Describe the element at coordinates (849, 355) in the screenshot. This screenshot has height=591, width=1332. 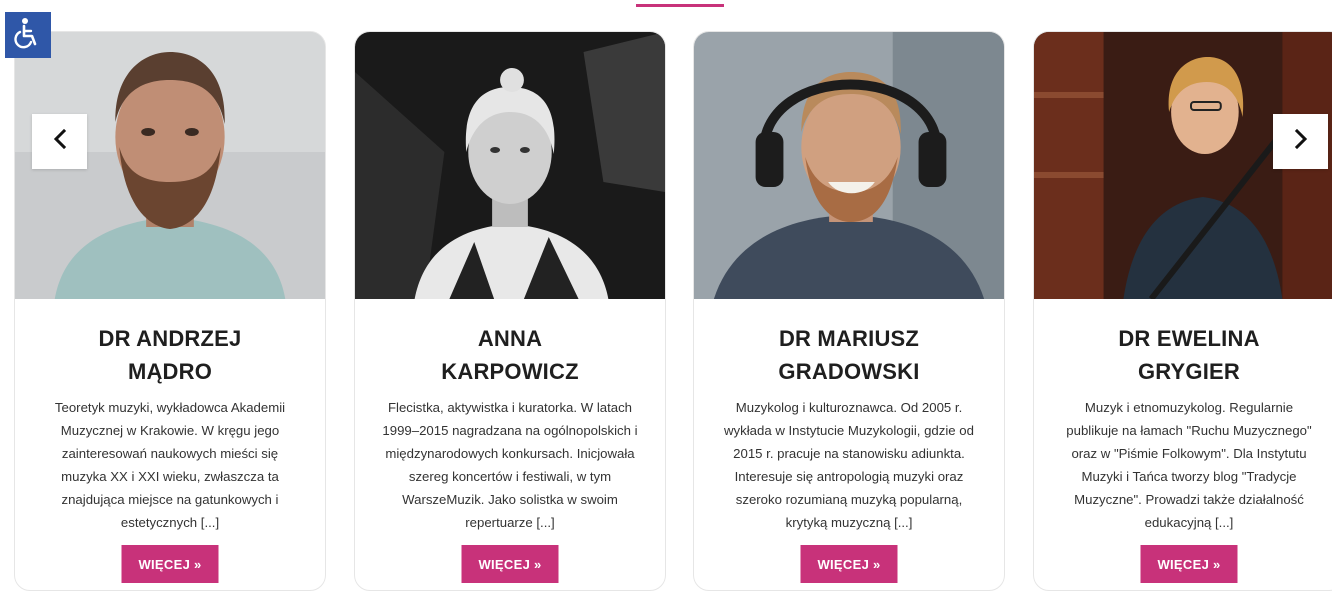
I see `person-name: DR MARIUSZ GRADOWSKI` at that location.